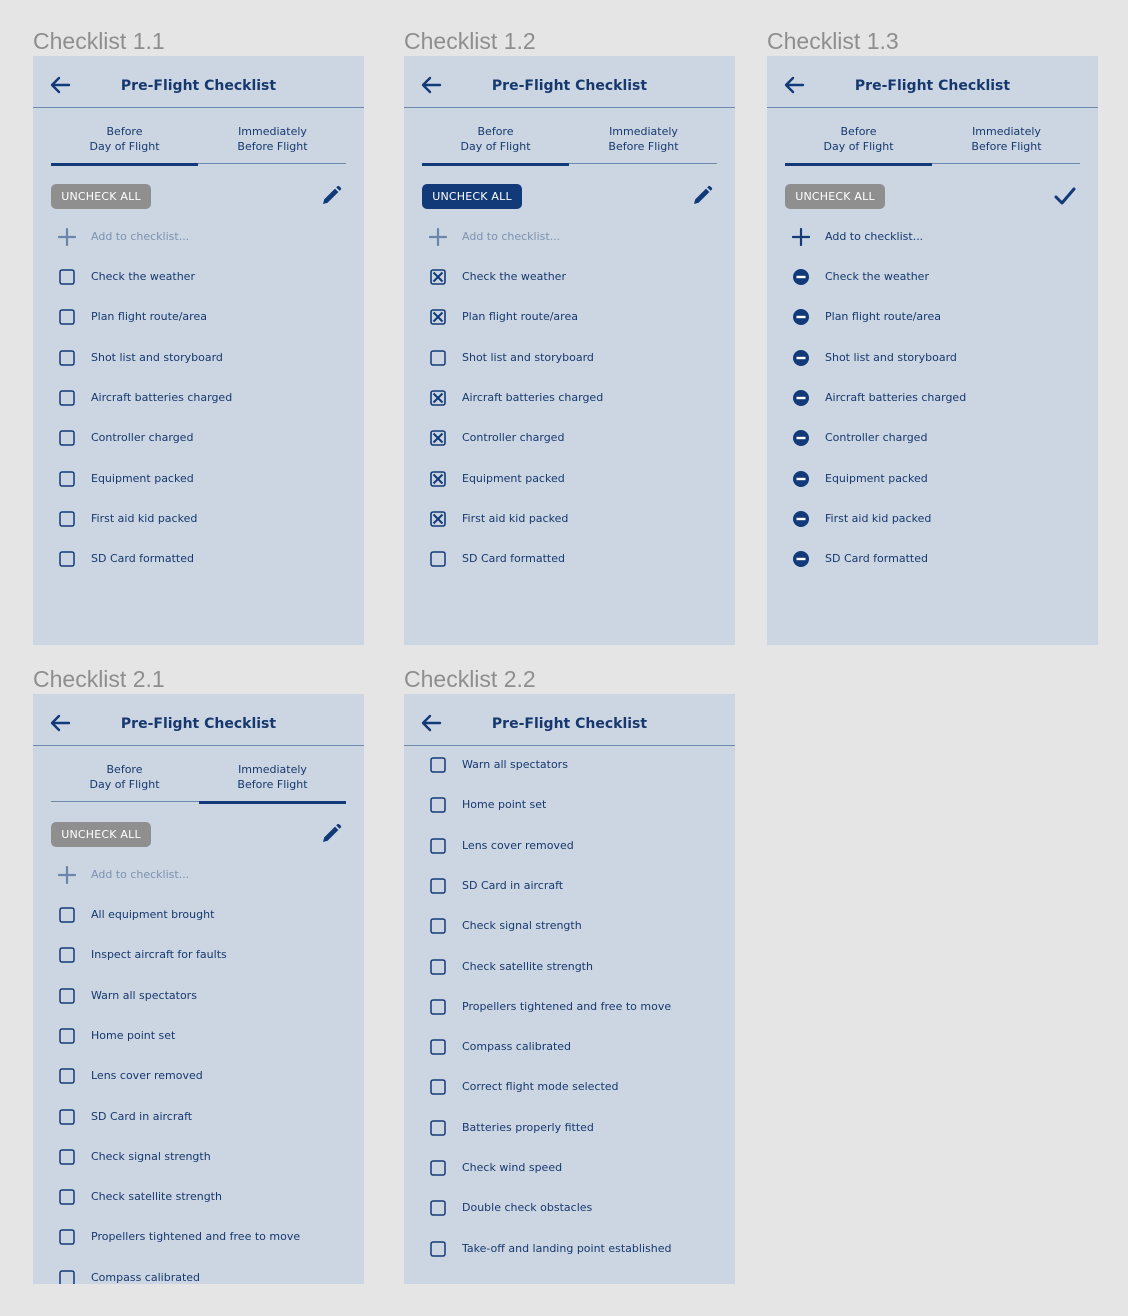 The image size is (1128, 1316). Describe the element at coordinates (575, 1168) in the screenshot. I see `checklist-item: Check wind speed` at that location.